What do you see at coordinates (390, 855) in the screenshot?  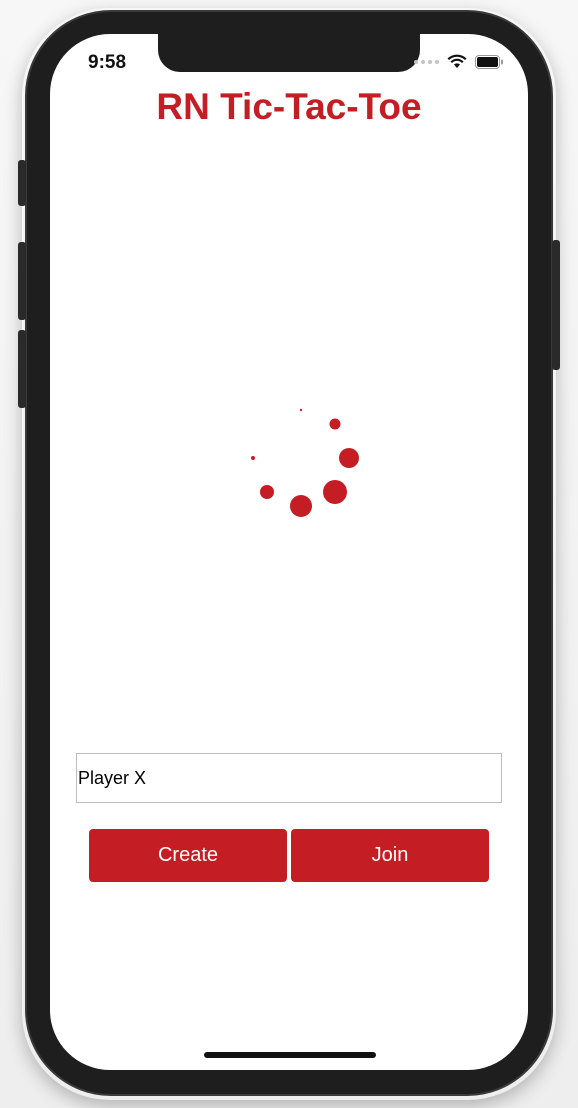 I see `join-button: Join` at bounding box center [390, 855].